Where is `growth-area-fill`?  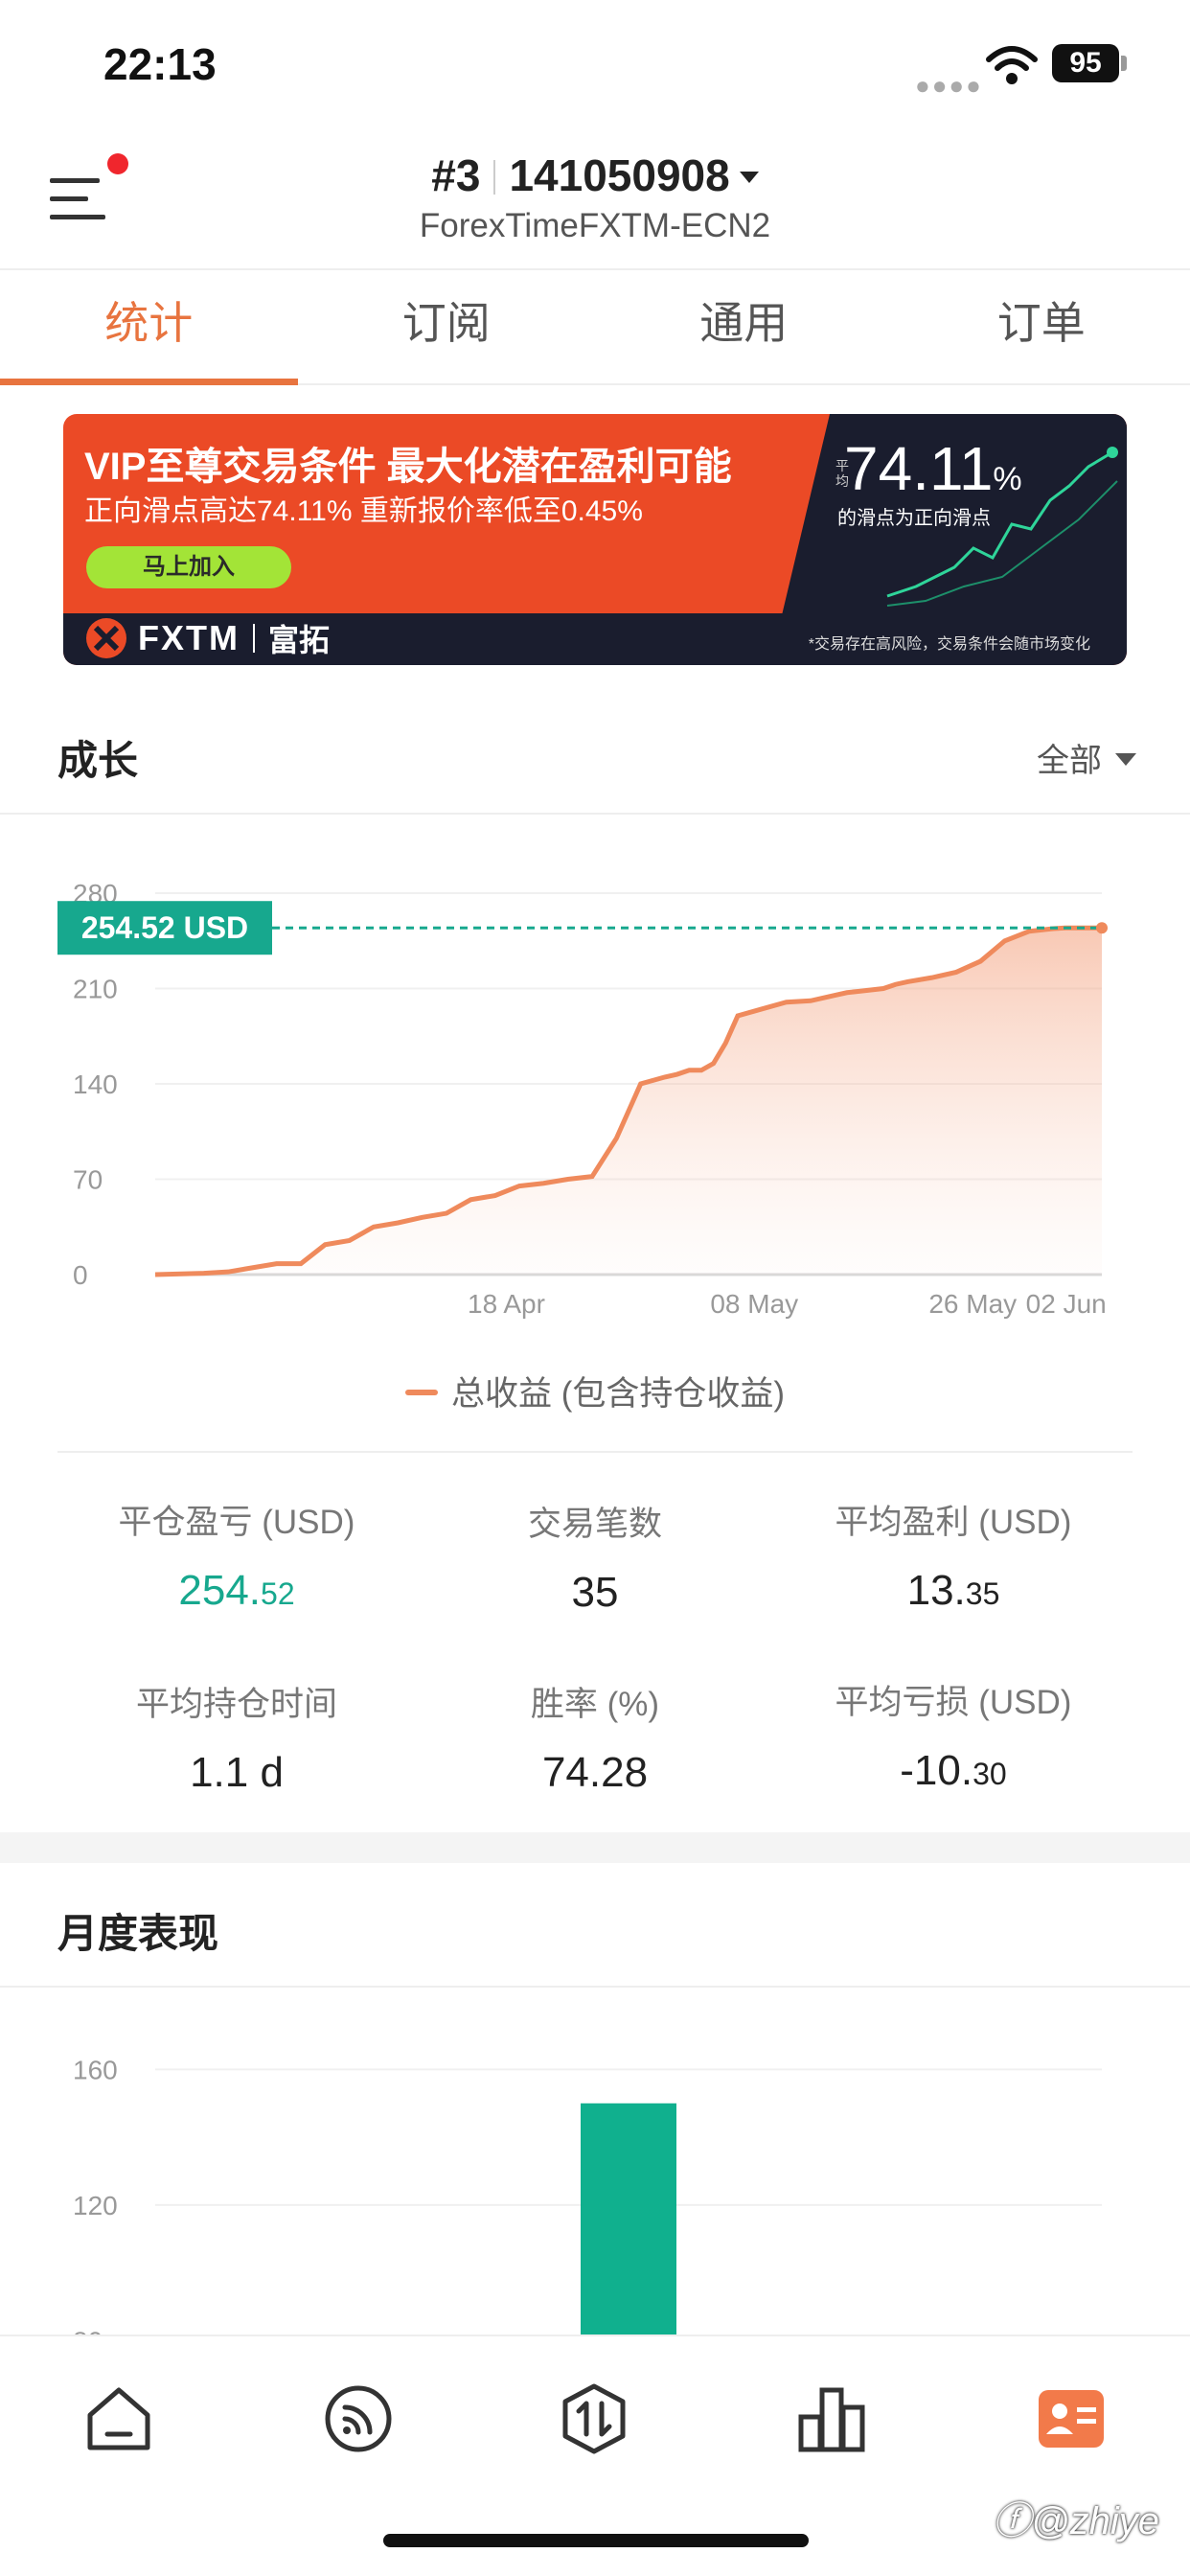
growth-area-fill is located at coordinates (629, 1101).